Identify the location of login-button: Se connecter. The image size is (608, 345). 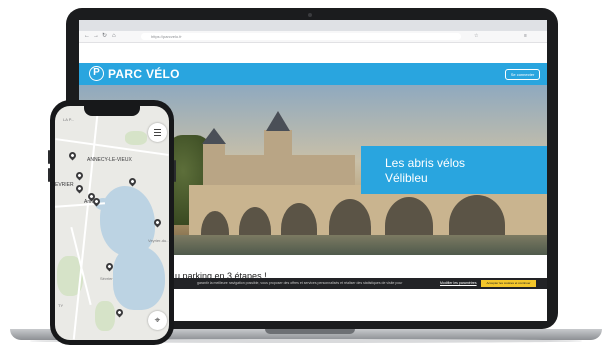
(522, 74).